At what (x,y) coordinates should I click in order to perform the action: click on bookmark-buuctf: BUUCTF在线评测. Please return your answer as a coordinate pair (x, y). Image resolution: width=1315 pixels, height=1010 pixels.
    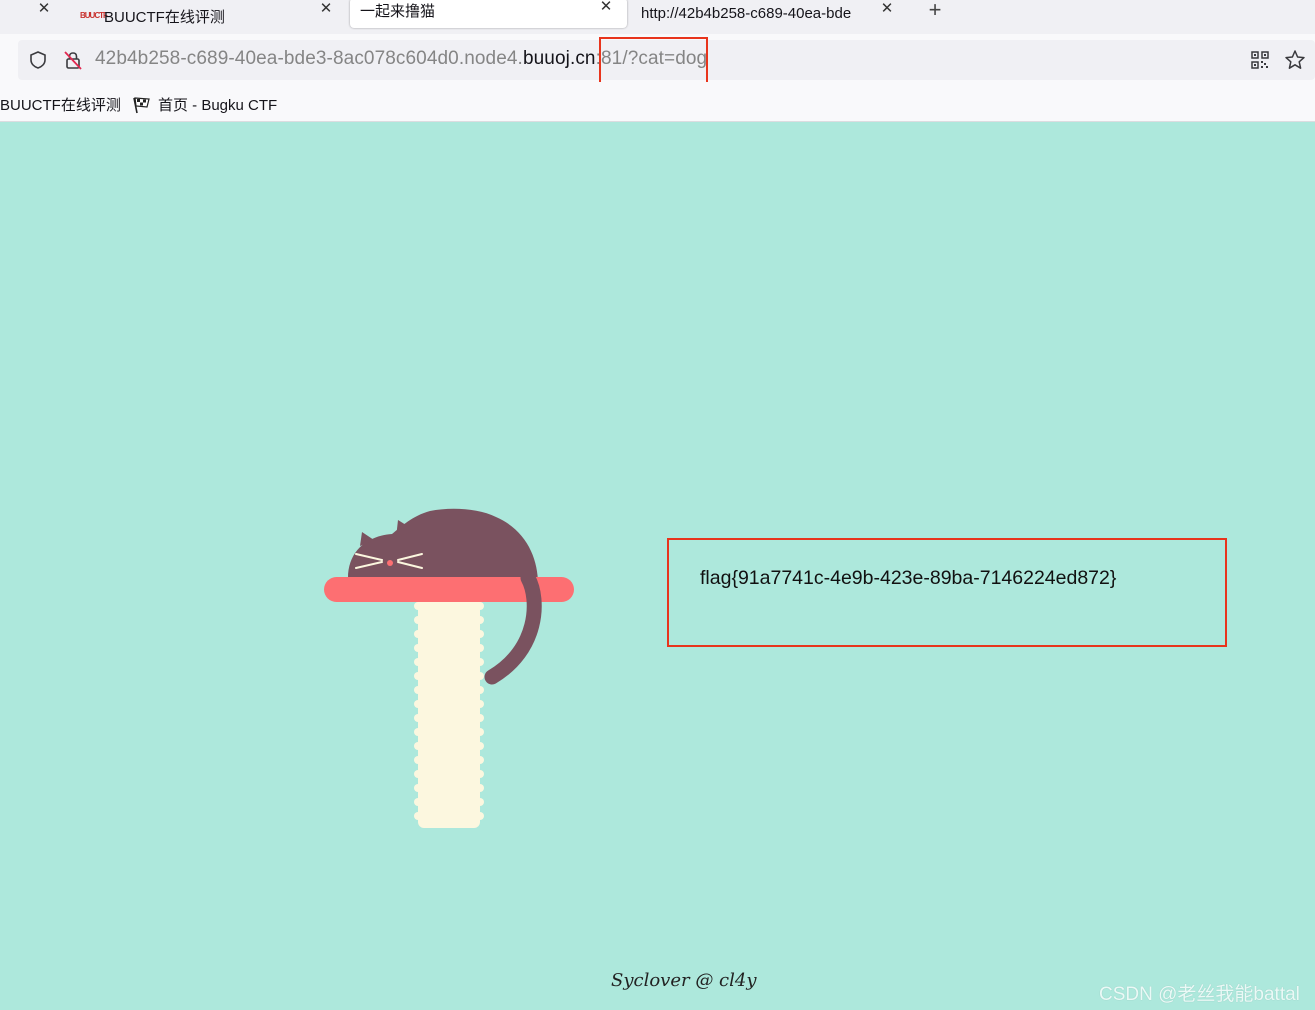
    Looking at the image, I should click on (60, 104).